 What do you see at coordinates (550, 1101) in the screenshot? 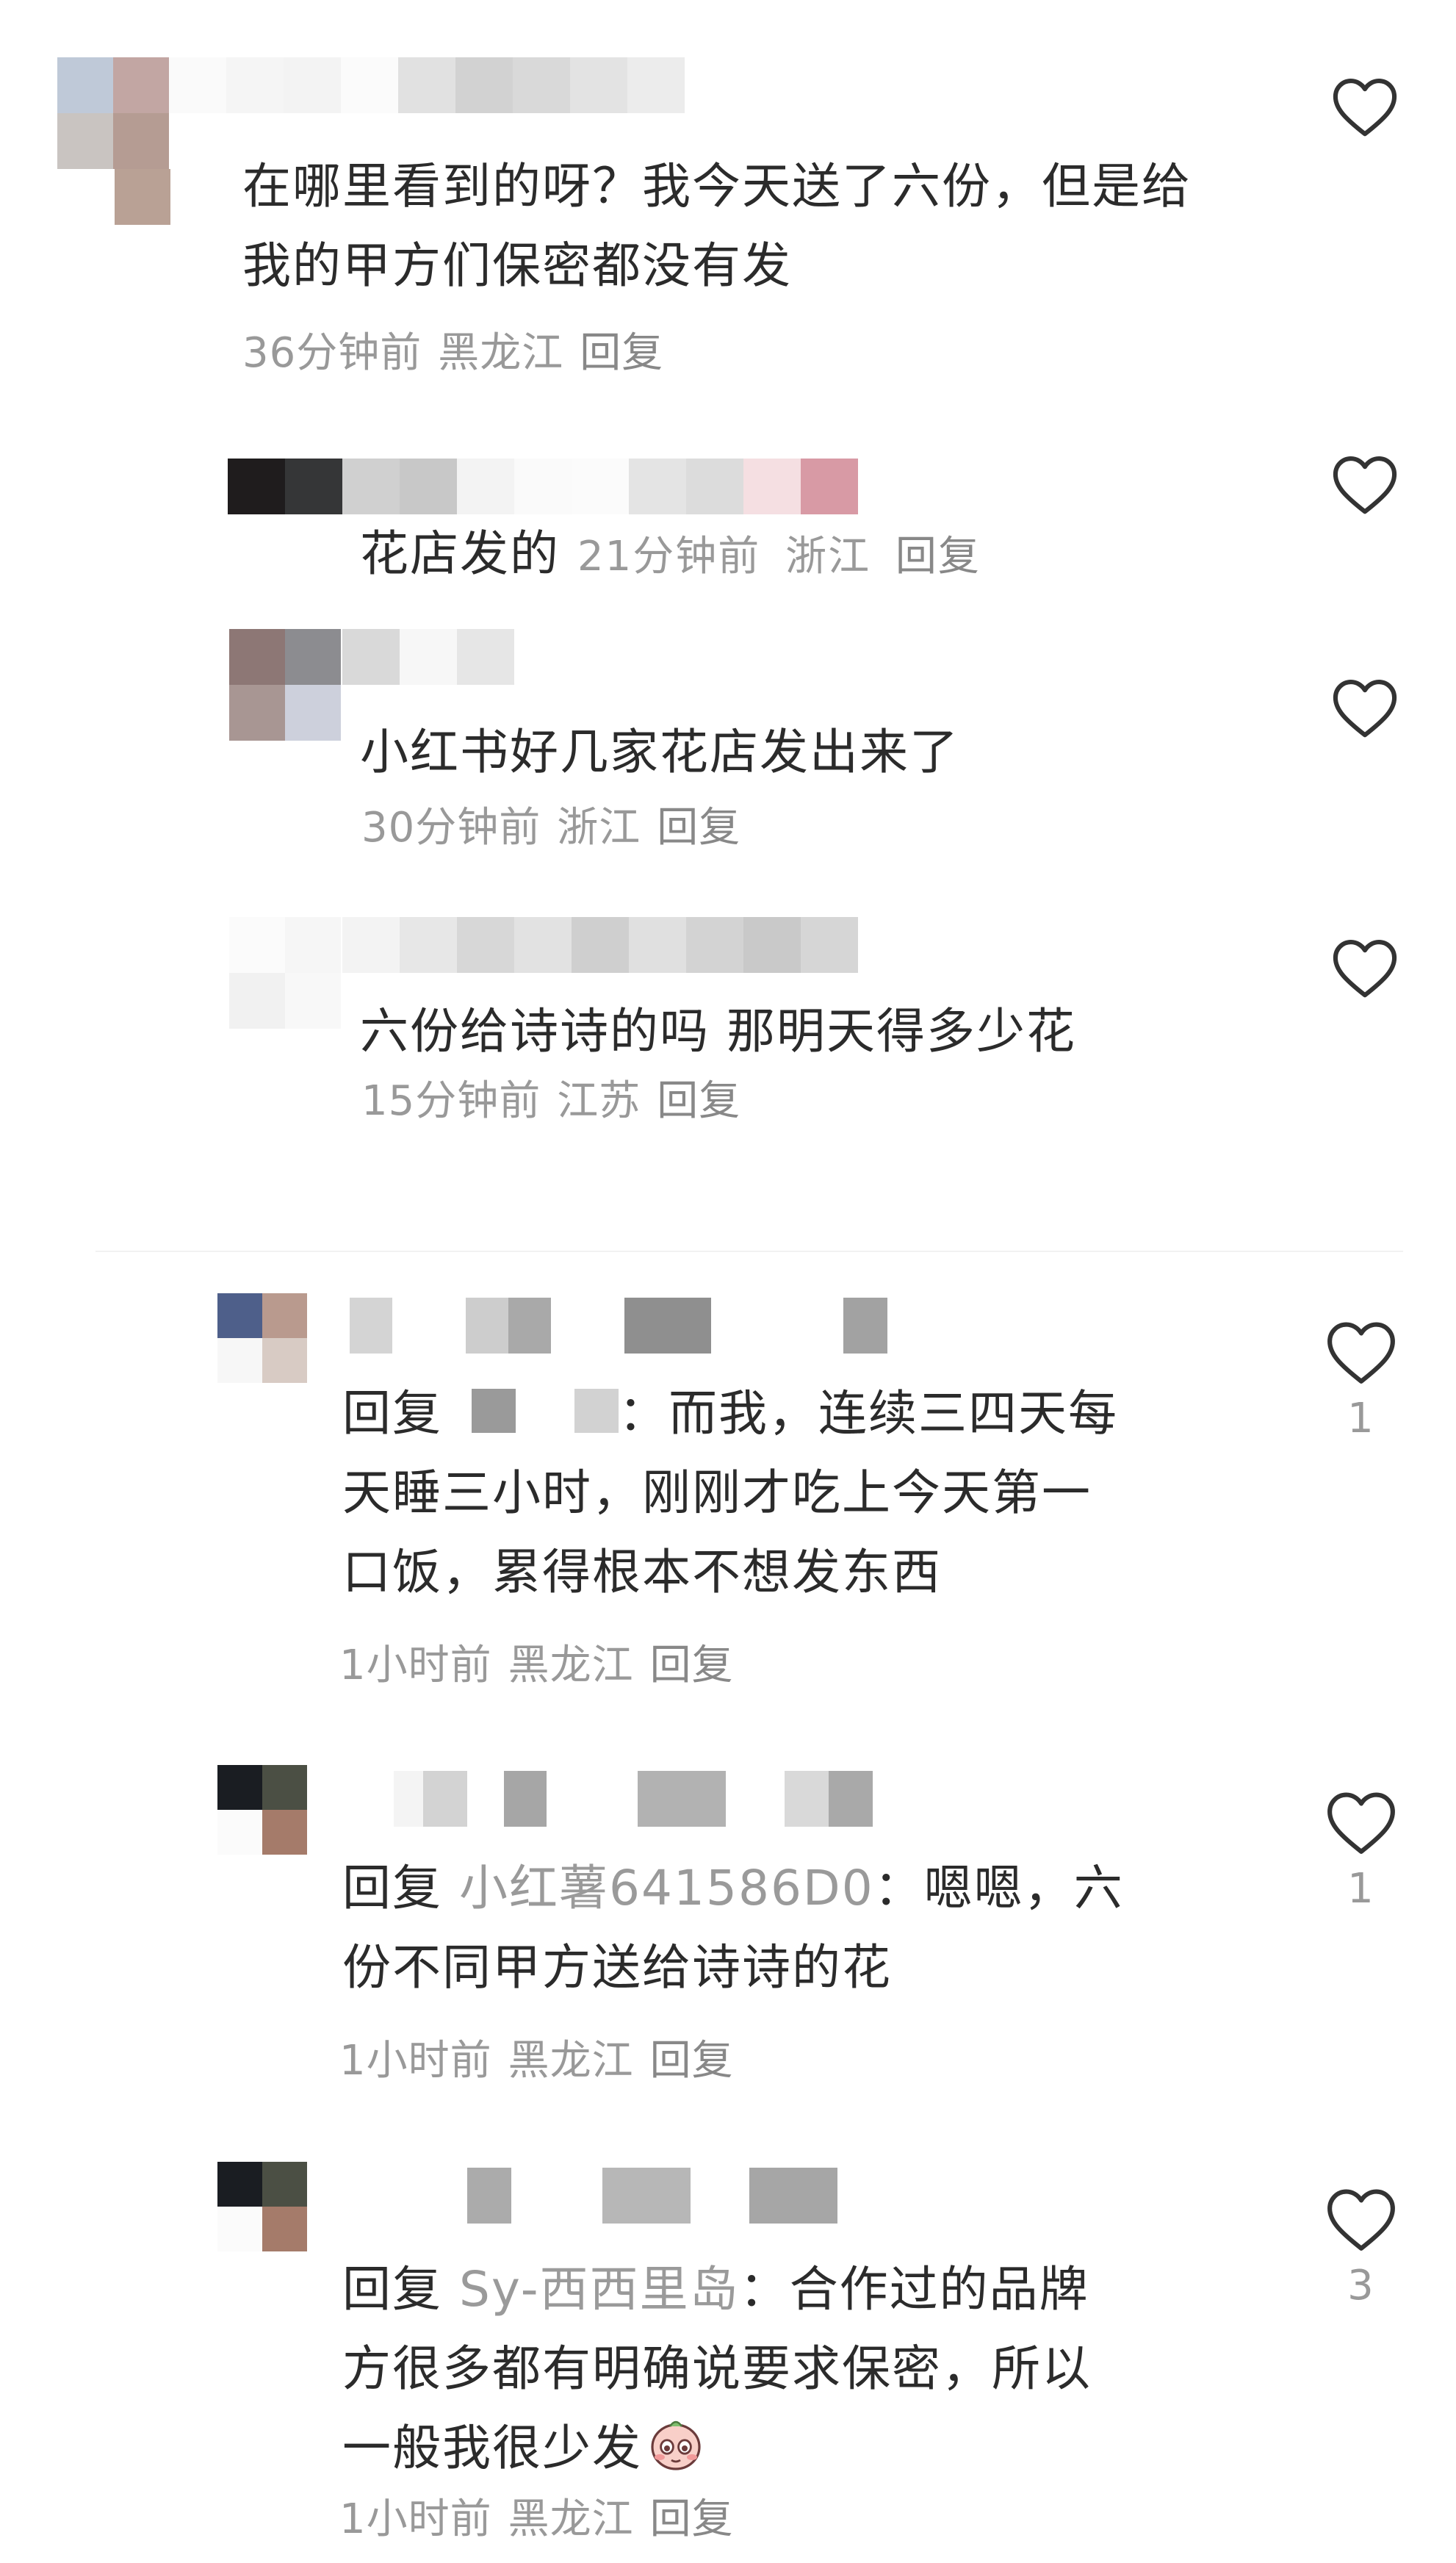
I see `comment-meta: 15分钟前 江苏 回复` at bounding box center [550, 1101].